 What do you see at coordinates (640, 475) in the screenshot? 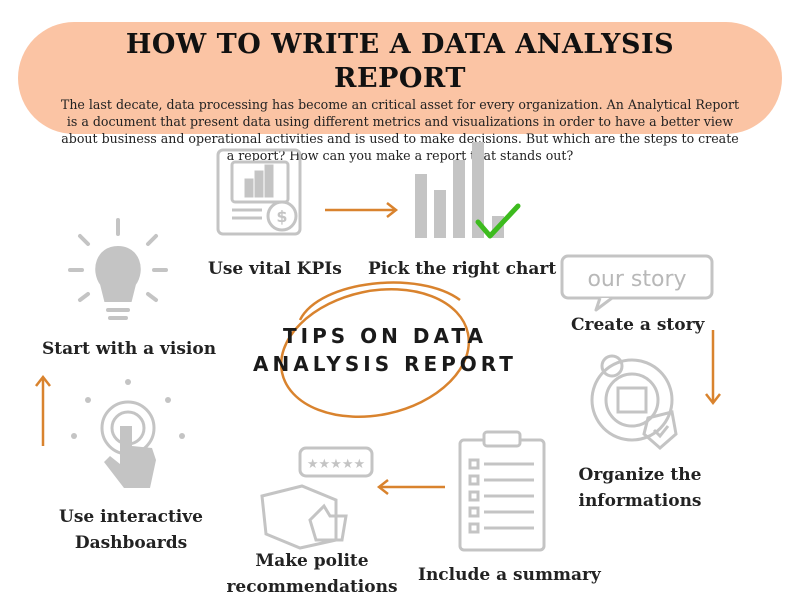
I see `step-label-organize-line1: Organize the` at bounding box center [640, 475].